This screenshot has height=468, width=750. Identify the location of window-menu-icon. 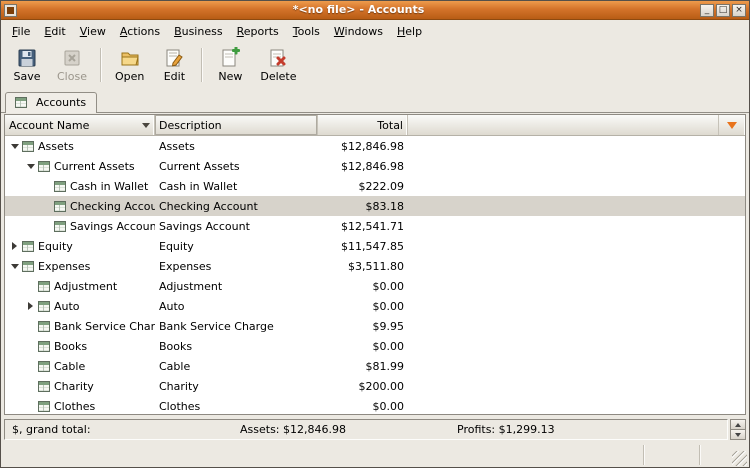
(10, 10).